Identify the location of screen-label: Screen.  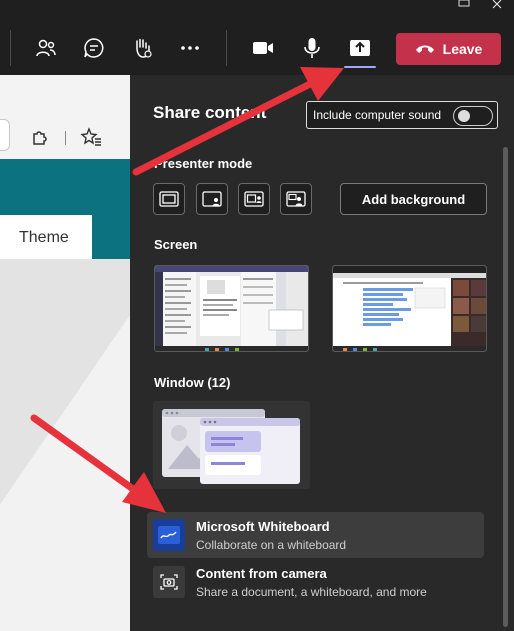
(176, 244).